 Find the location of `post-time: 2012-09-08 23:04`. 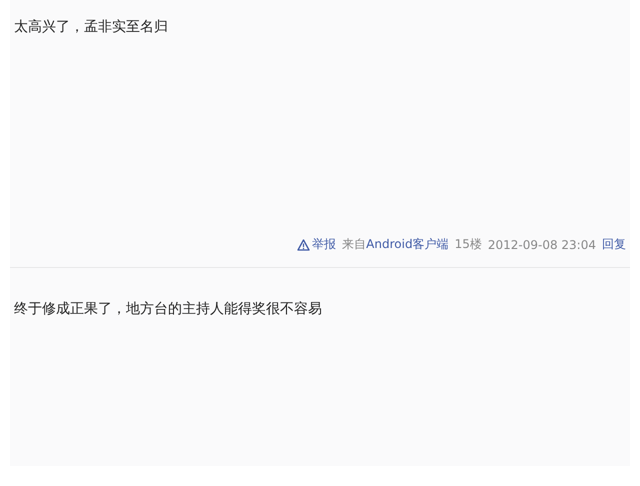

post-time: 2012-09-08 23:04 is located at coordinates (542, 245).